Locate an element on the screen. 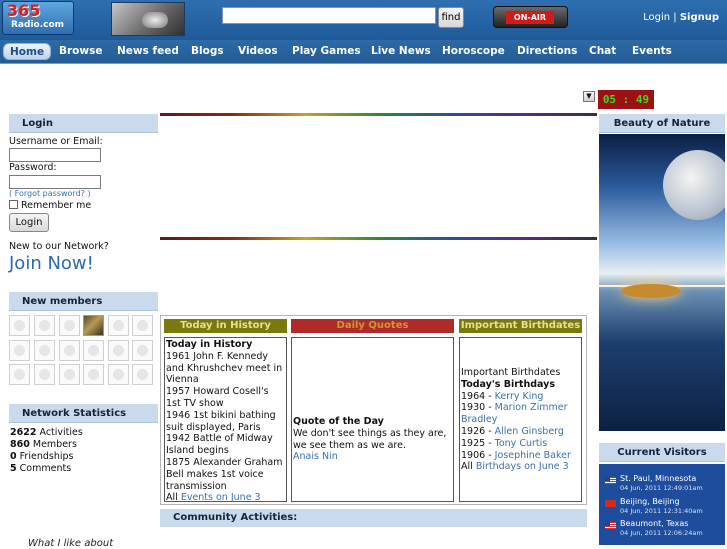 This screenshot has height=549, width=727. signup-link: Signup is located at coordinates (699, 17).